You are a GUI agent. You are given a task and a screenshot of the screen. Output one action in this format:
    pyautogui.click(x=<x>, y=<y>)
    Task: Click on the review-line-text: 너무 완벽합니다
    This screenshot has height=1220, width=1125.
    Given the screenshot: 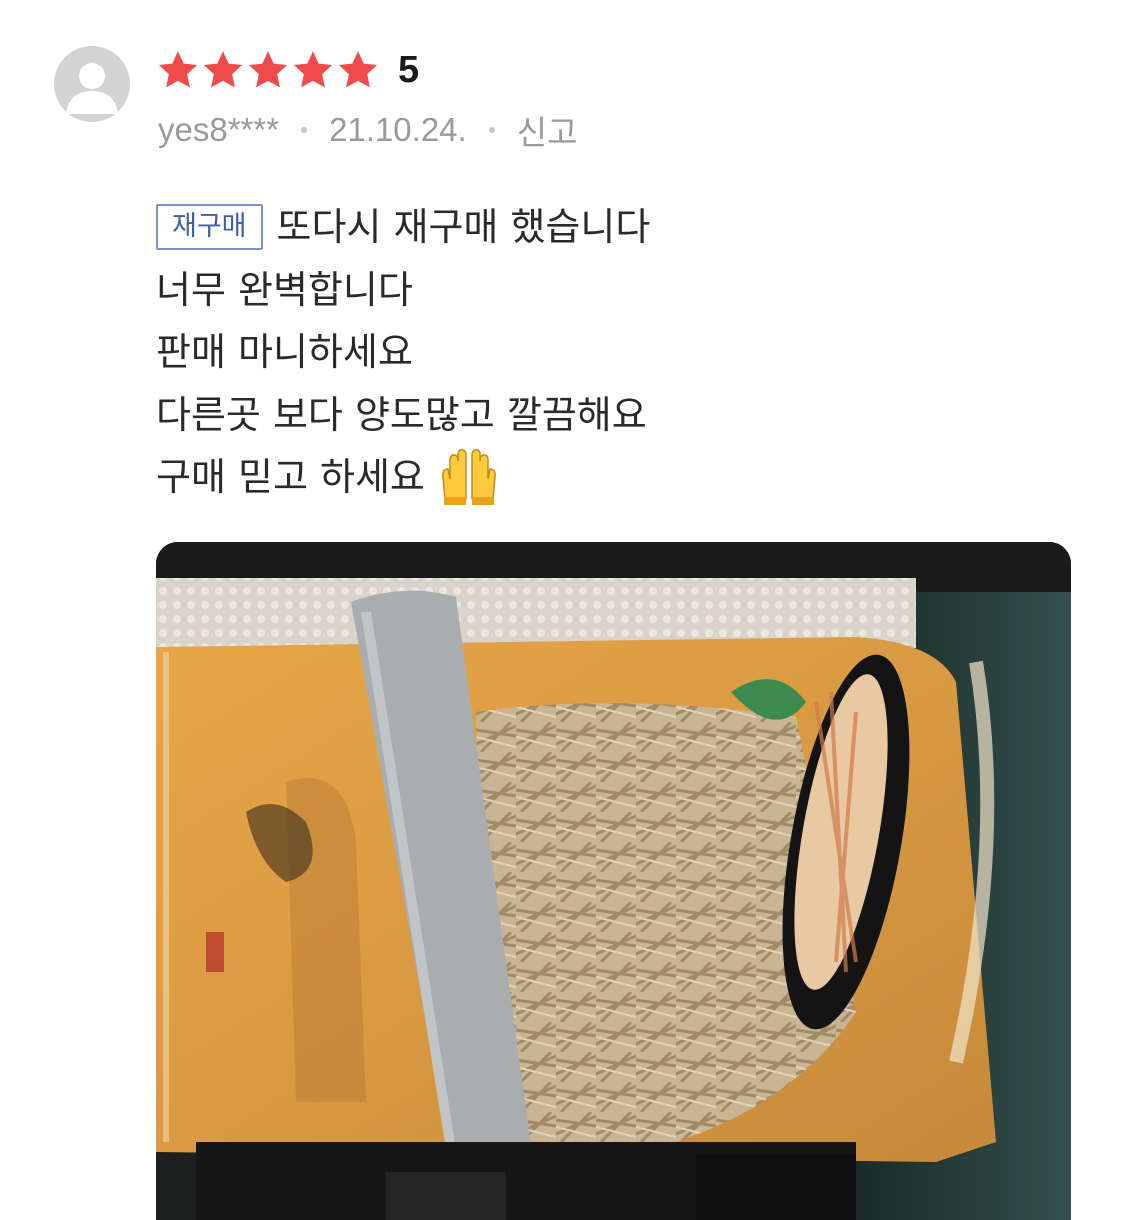 What is the action you would take?
    pyautogui.click(x=284, y=289)
    